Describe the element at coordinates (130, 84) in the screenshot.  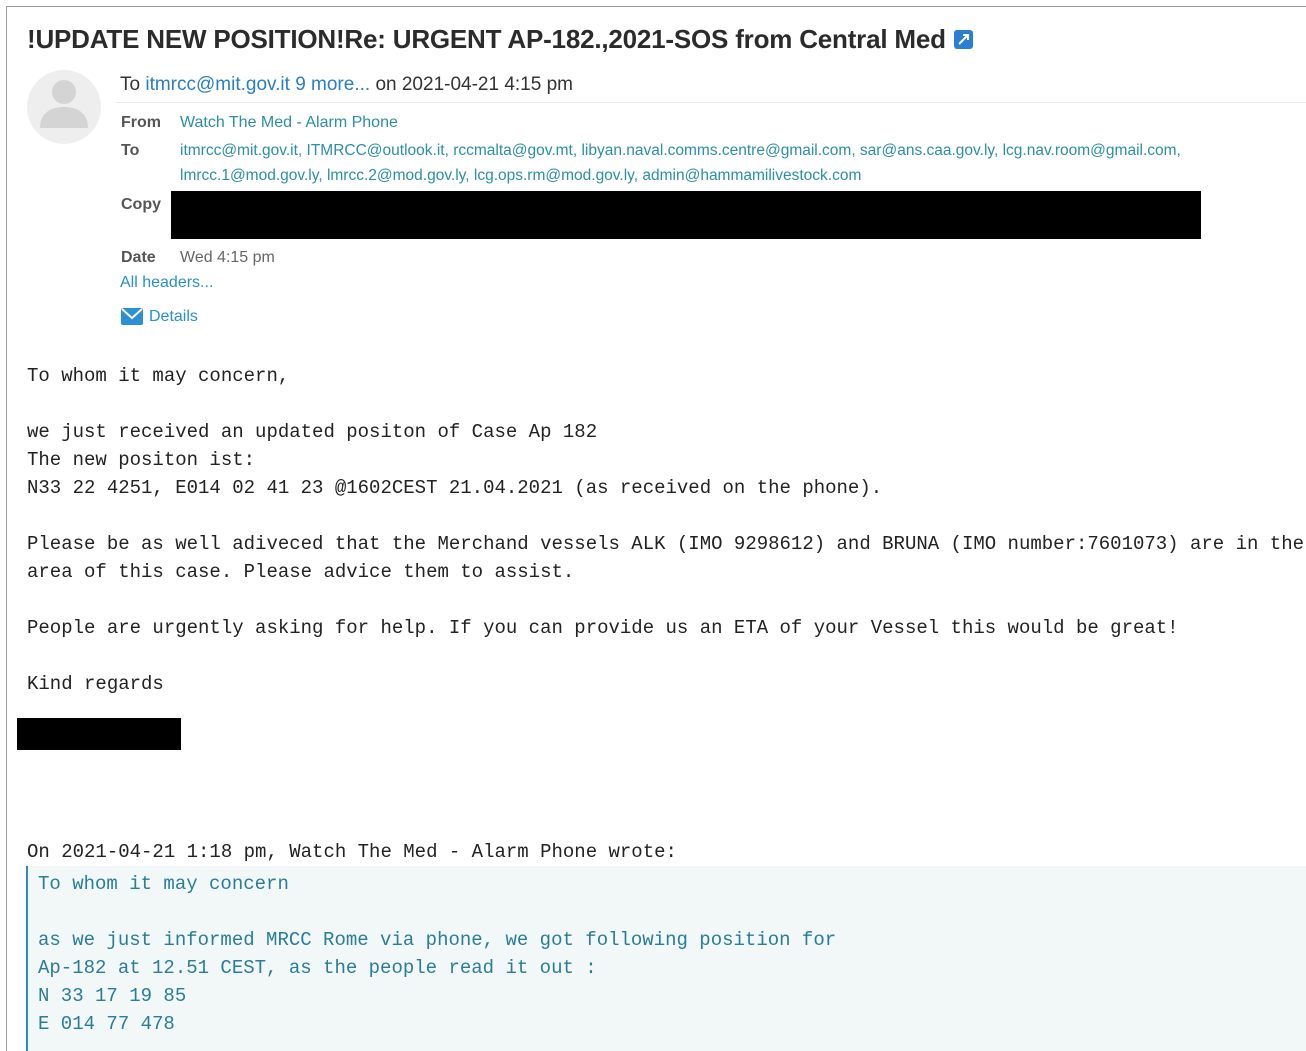
I see `summary-to-prefix: To` at that location.